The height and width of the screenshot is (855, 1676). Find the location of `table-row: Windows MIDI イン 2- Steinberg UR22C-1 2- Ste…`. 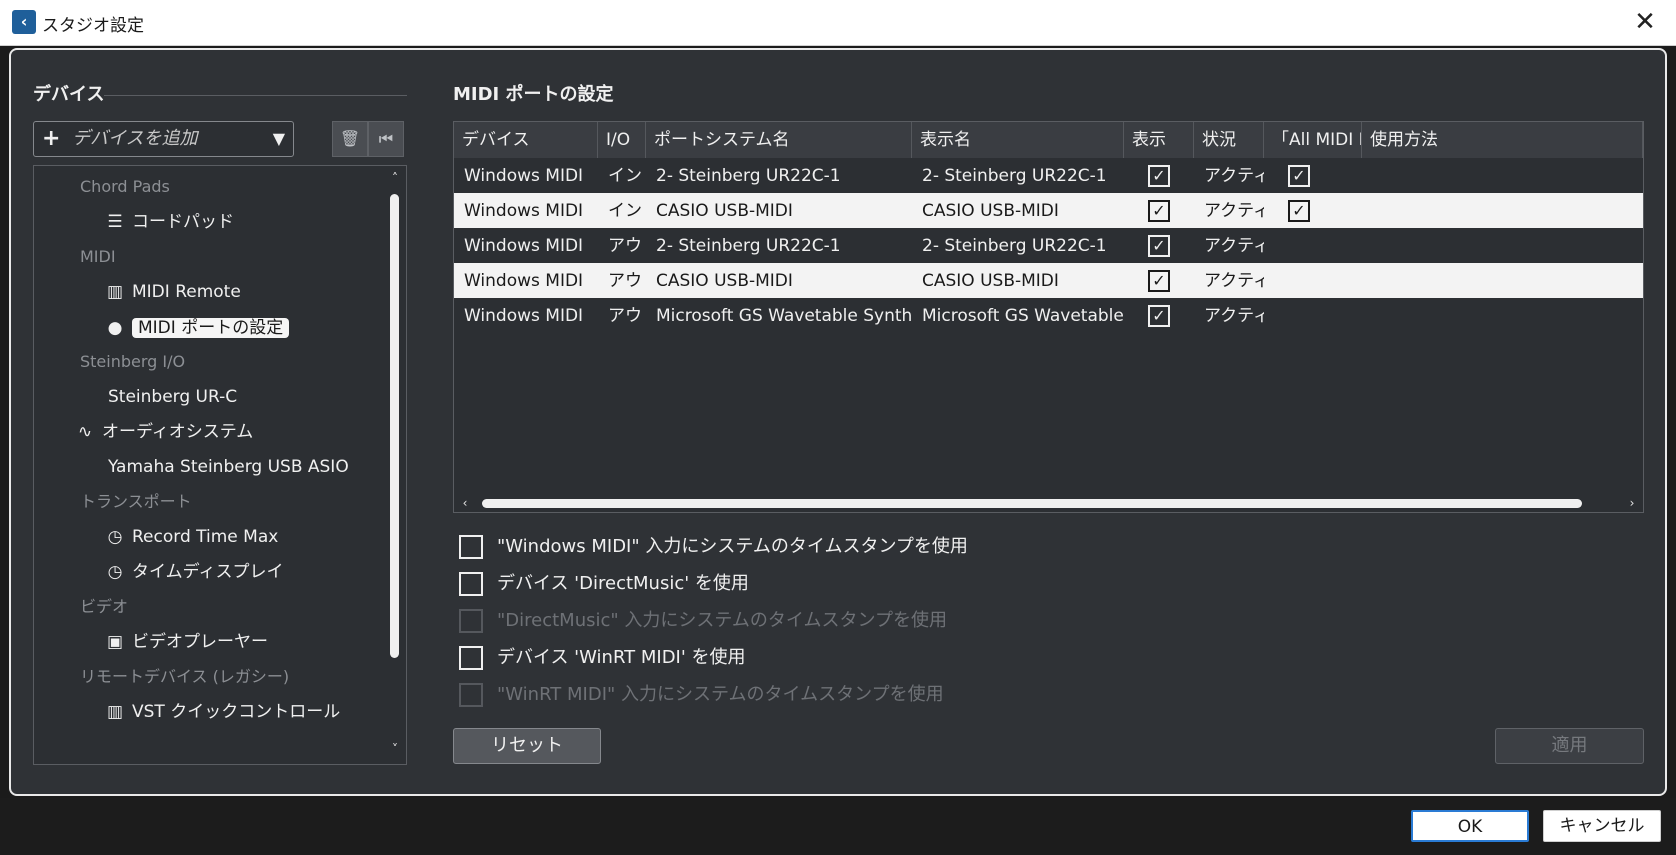

table-row: Windows MIDI イン 2- Steinberg UR22C-1 2- Ste… is located at coordinates (1048, 176).